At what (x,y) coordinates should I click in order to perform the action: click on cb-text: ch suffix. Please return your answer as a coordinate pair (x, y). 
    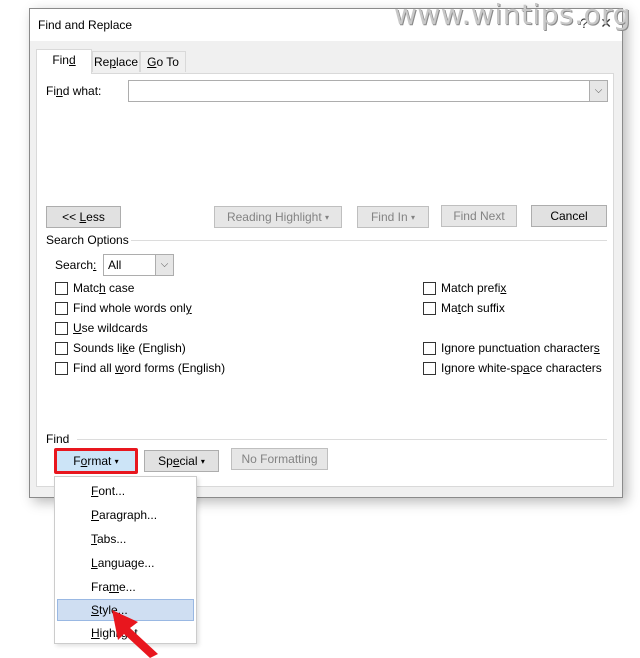
    Looking at the image, I should click on (483, 308).